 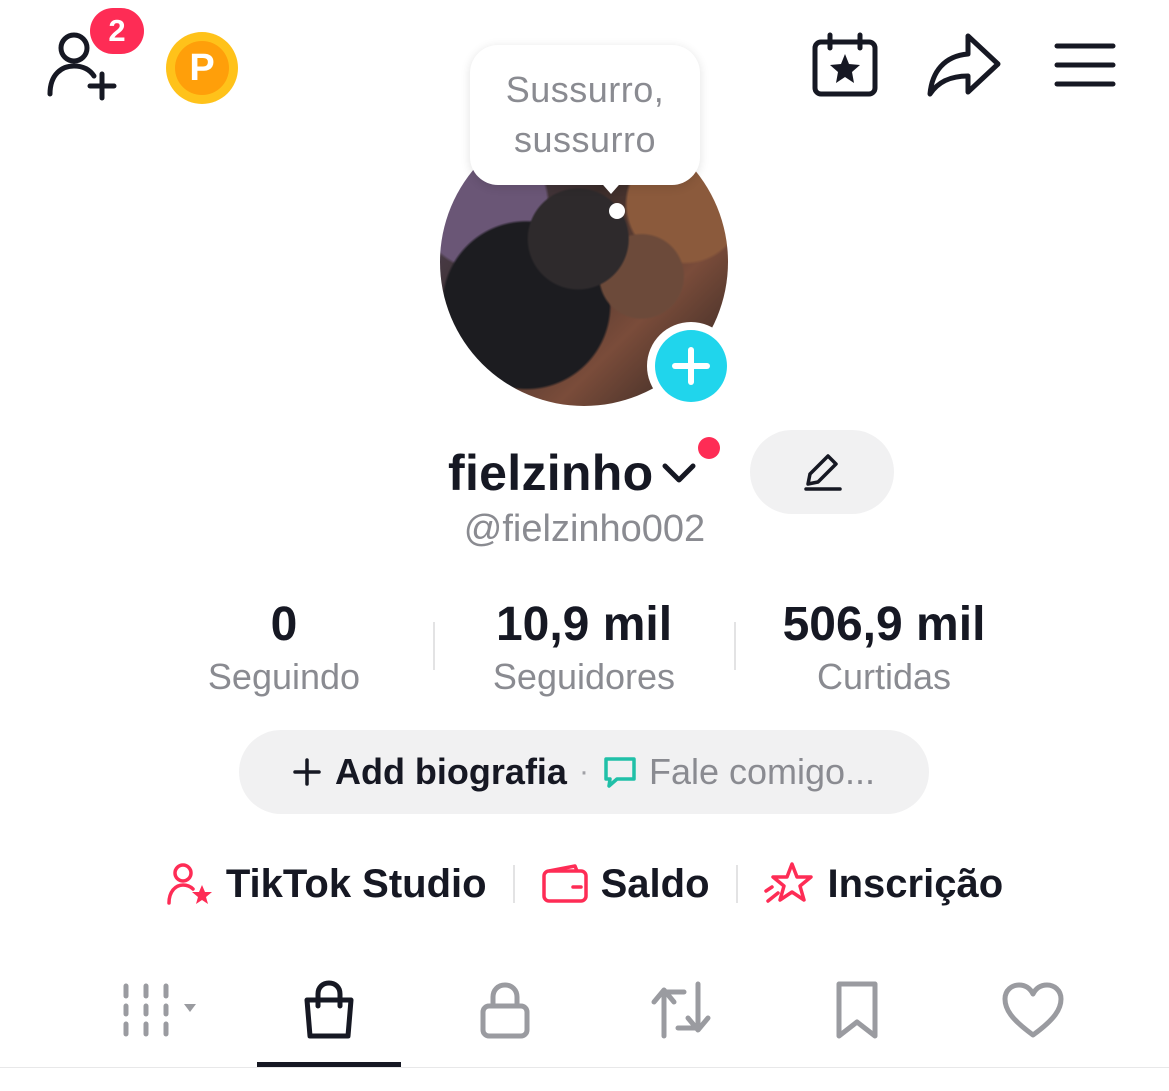 I want to click on wallet-icon, so click(x=565, y=884).